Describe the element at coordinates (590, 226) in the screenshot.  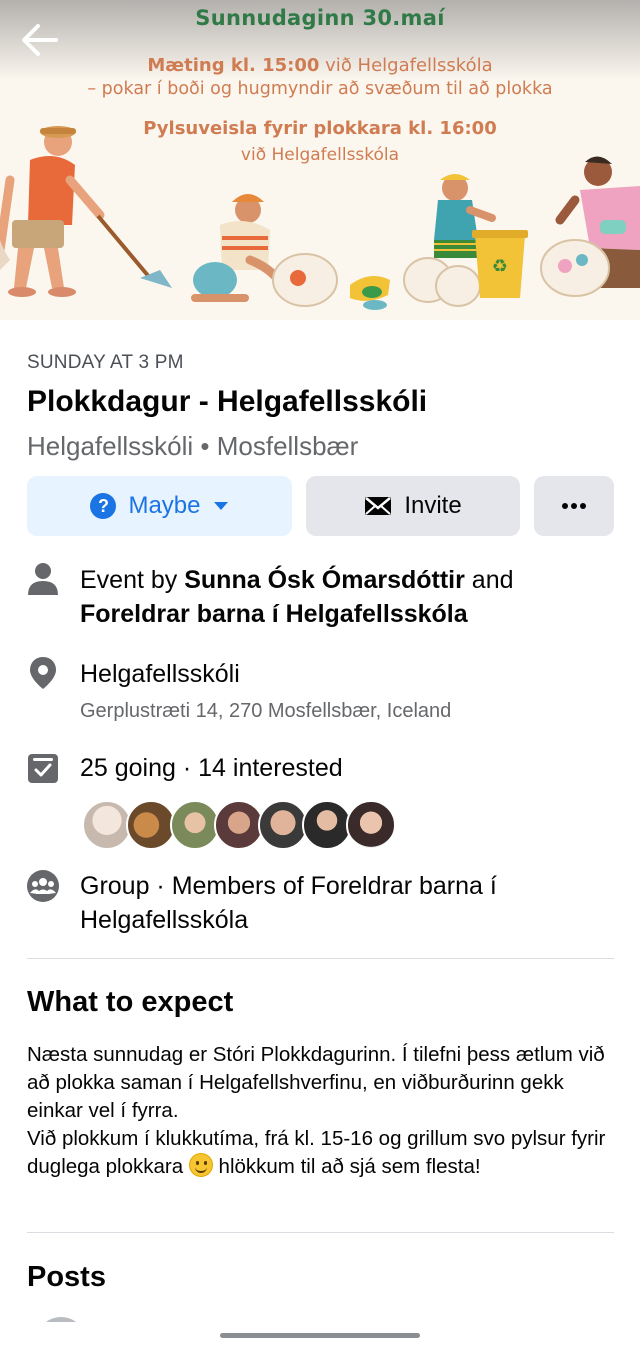
I see `illustration-person-bag` at that location.